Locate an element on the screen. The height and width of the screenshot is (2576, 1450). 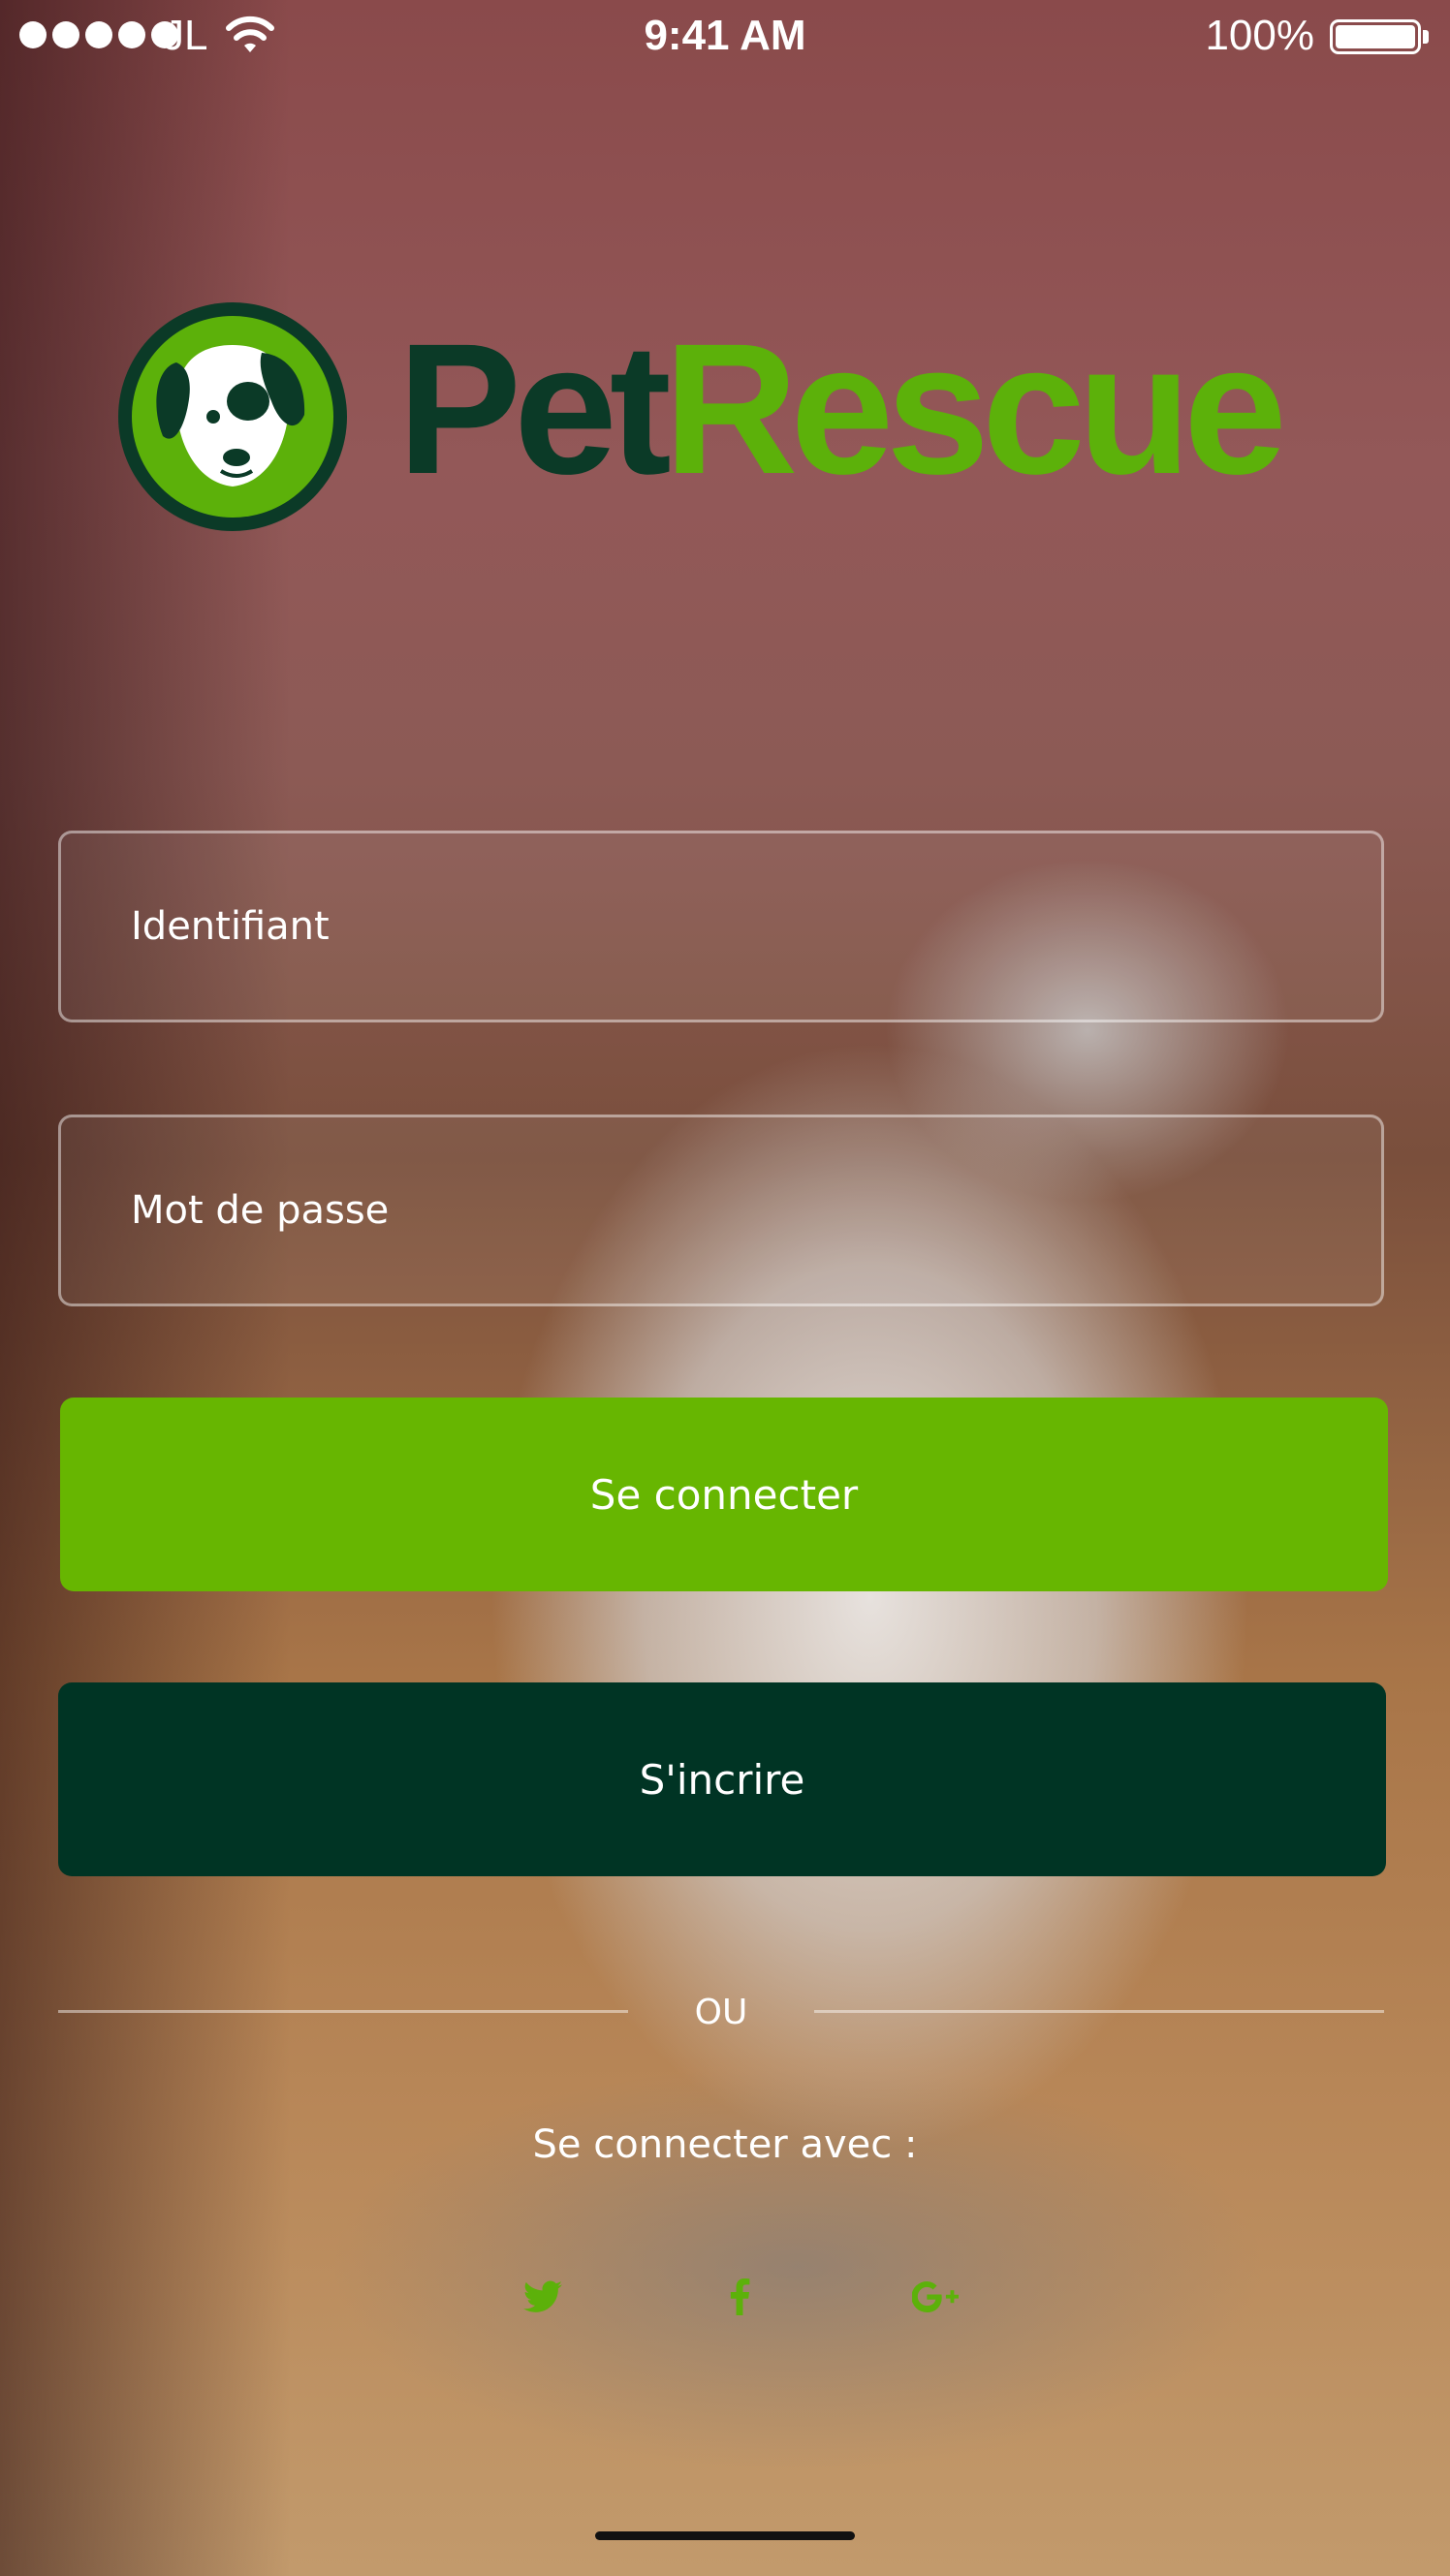
brand-logo: PetRescue is located at coordinates (717, 416).